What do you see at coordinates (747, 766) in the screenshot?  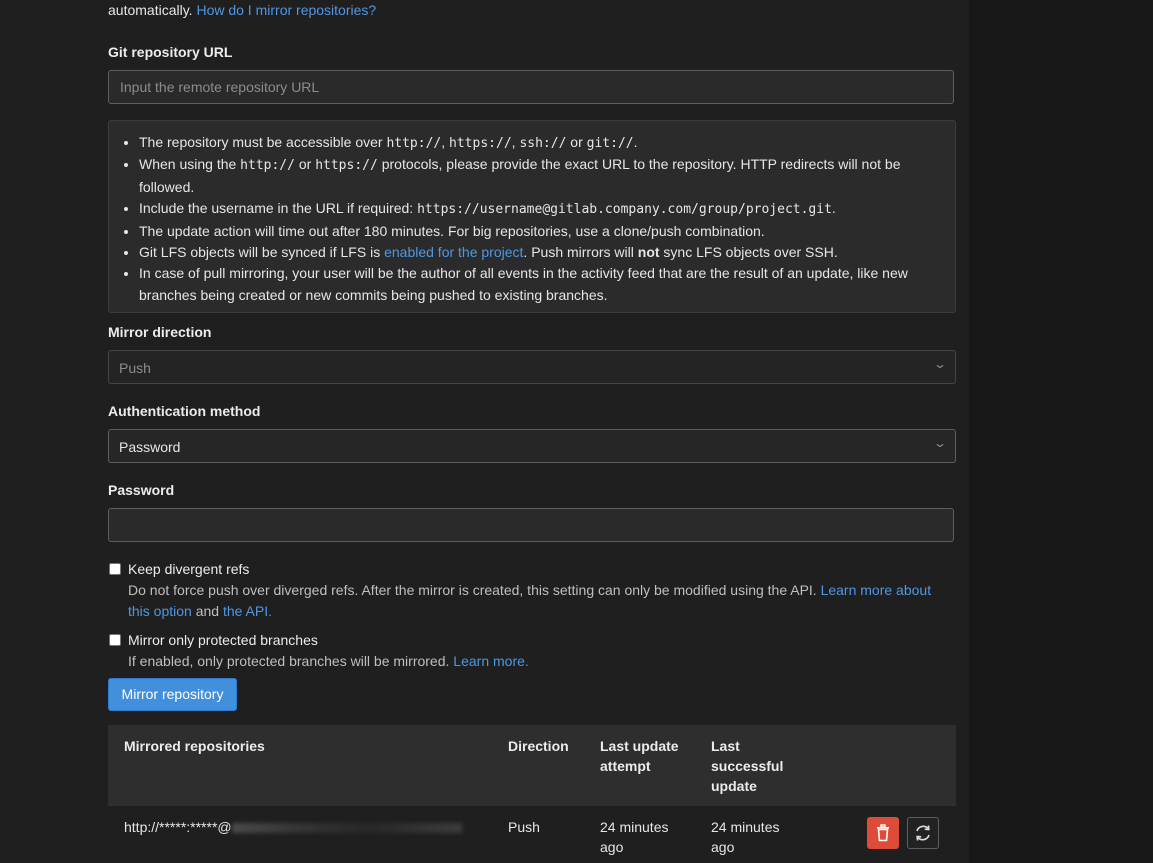 I see `header-last-success: Last successful update` at bounding box center [747, 766].